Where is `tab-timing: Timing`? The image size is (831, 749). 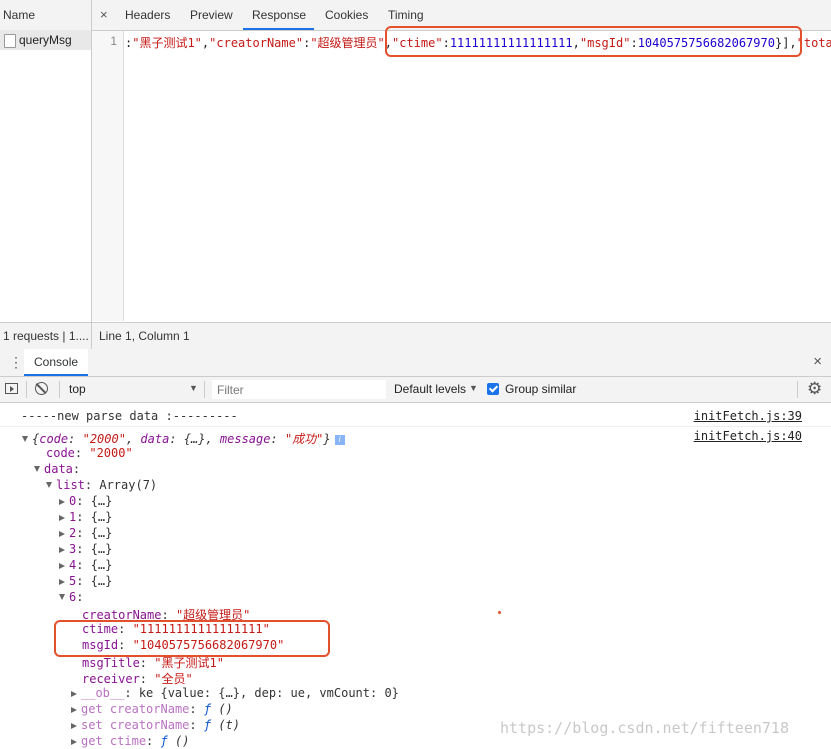
tab-timing: Timing is located at coordinates (406, 15).